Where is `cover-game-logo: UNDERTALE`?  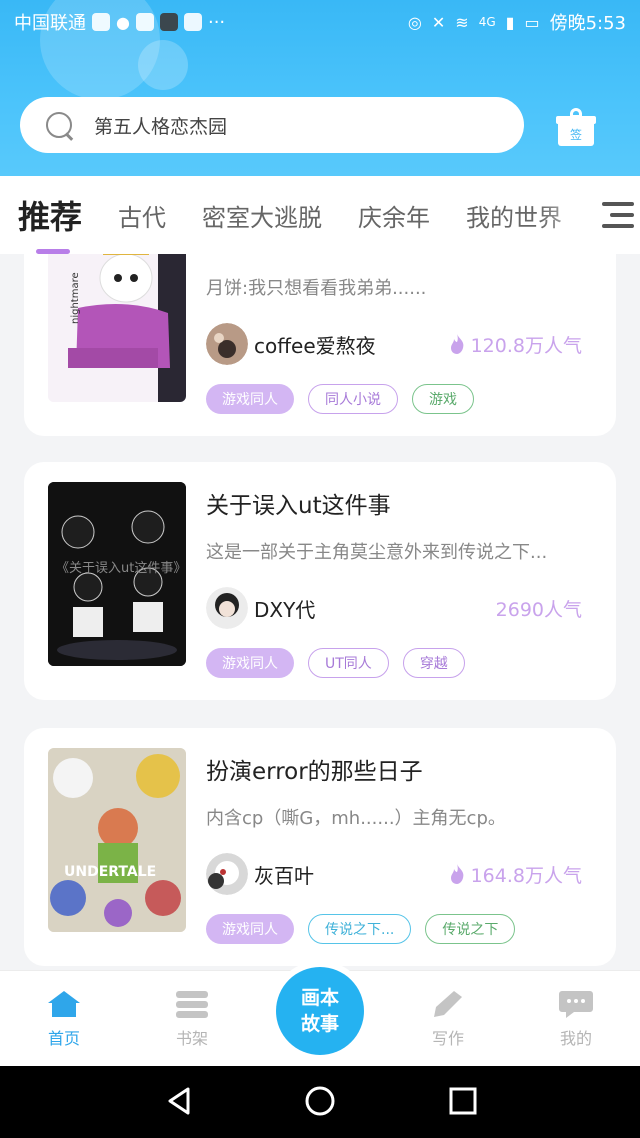 cover-game-logo: UNDERTALE is located at coordinates (110, 872).